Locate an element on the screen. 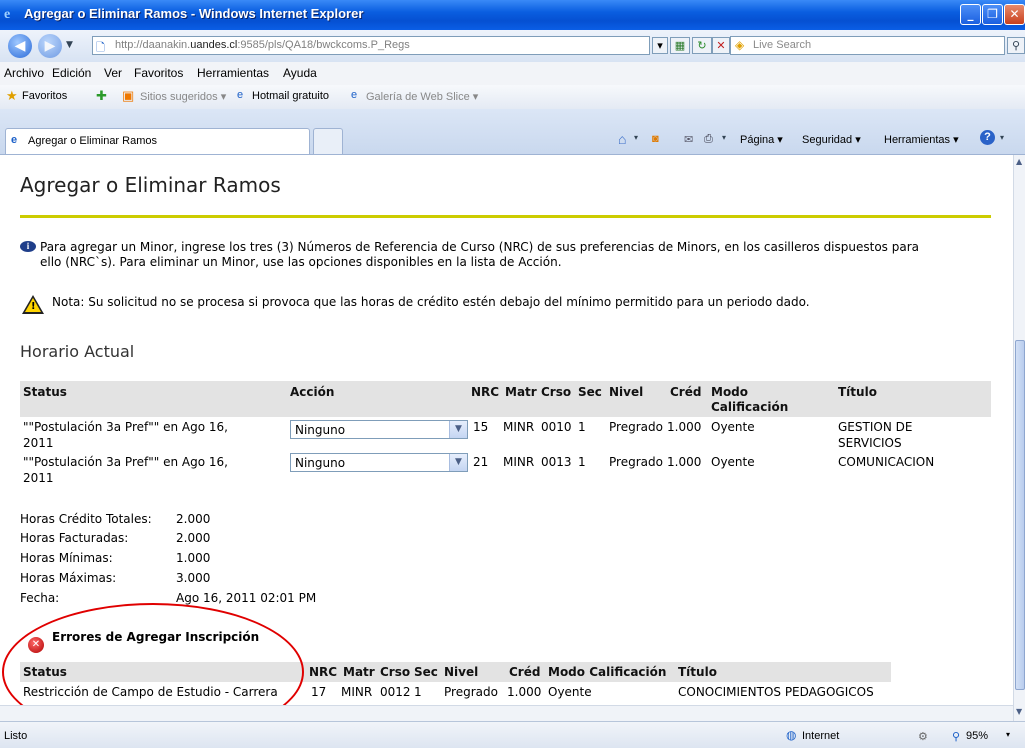 This screenshot has height=748, width=1025. url-prefix: http://daanakin. is located at coordinates (153, 45).